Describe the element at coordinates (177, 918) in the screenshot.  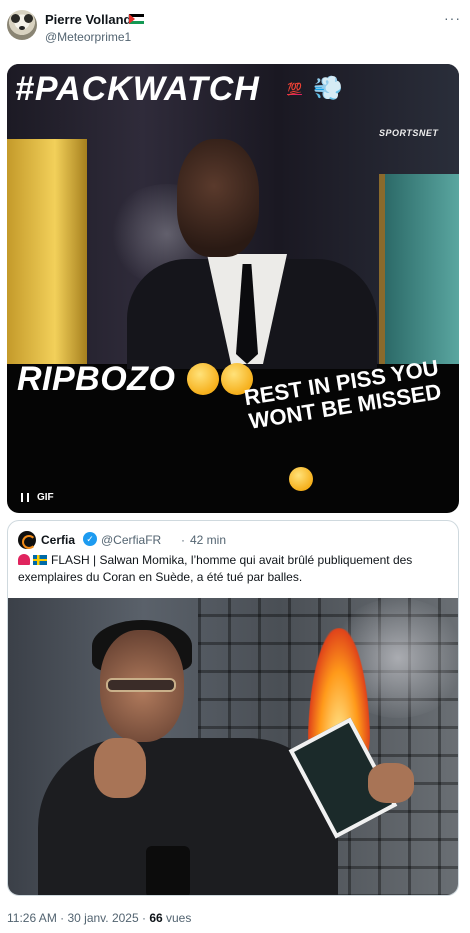
I see `views-label: vues` at that location.